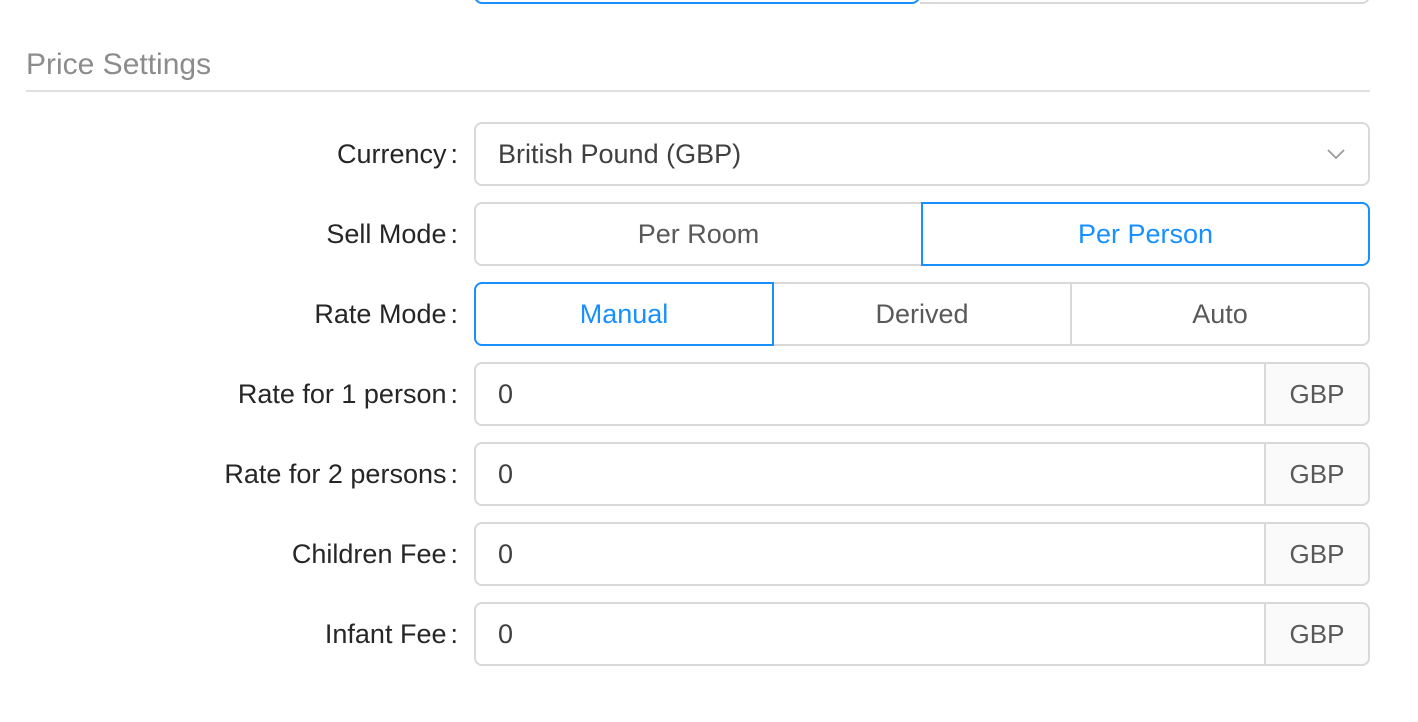 The image size is (1418, 722). I want to click on rate-mode-label: Rate Mode:, so click(386, 314).